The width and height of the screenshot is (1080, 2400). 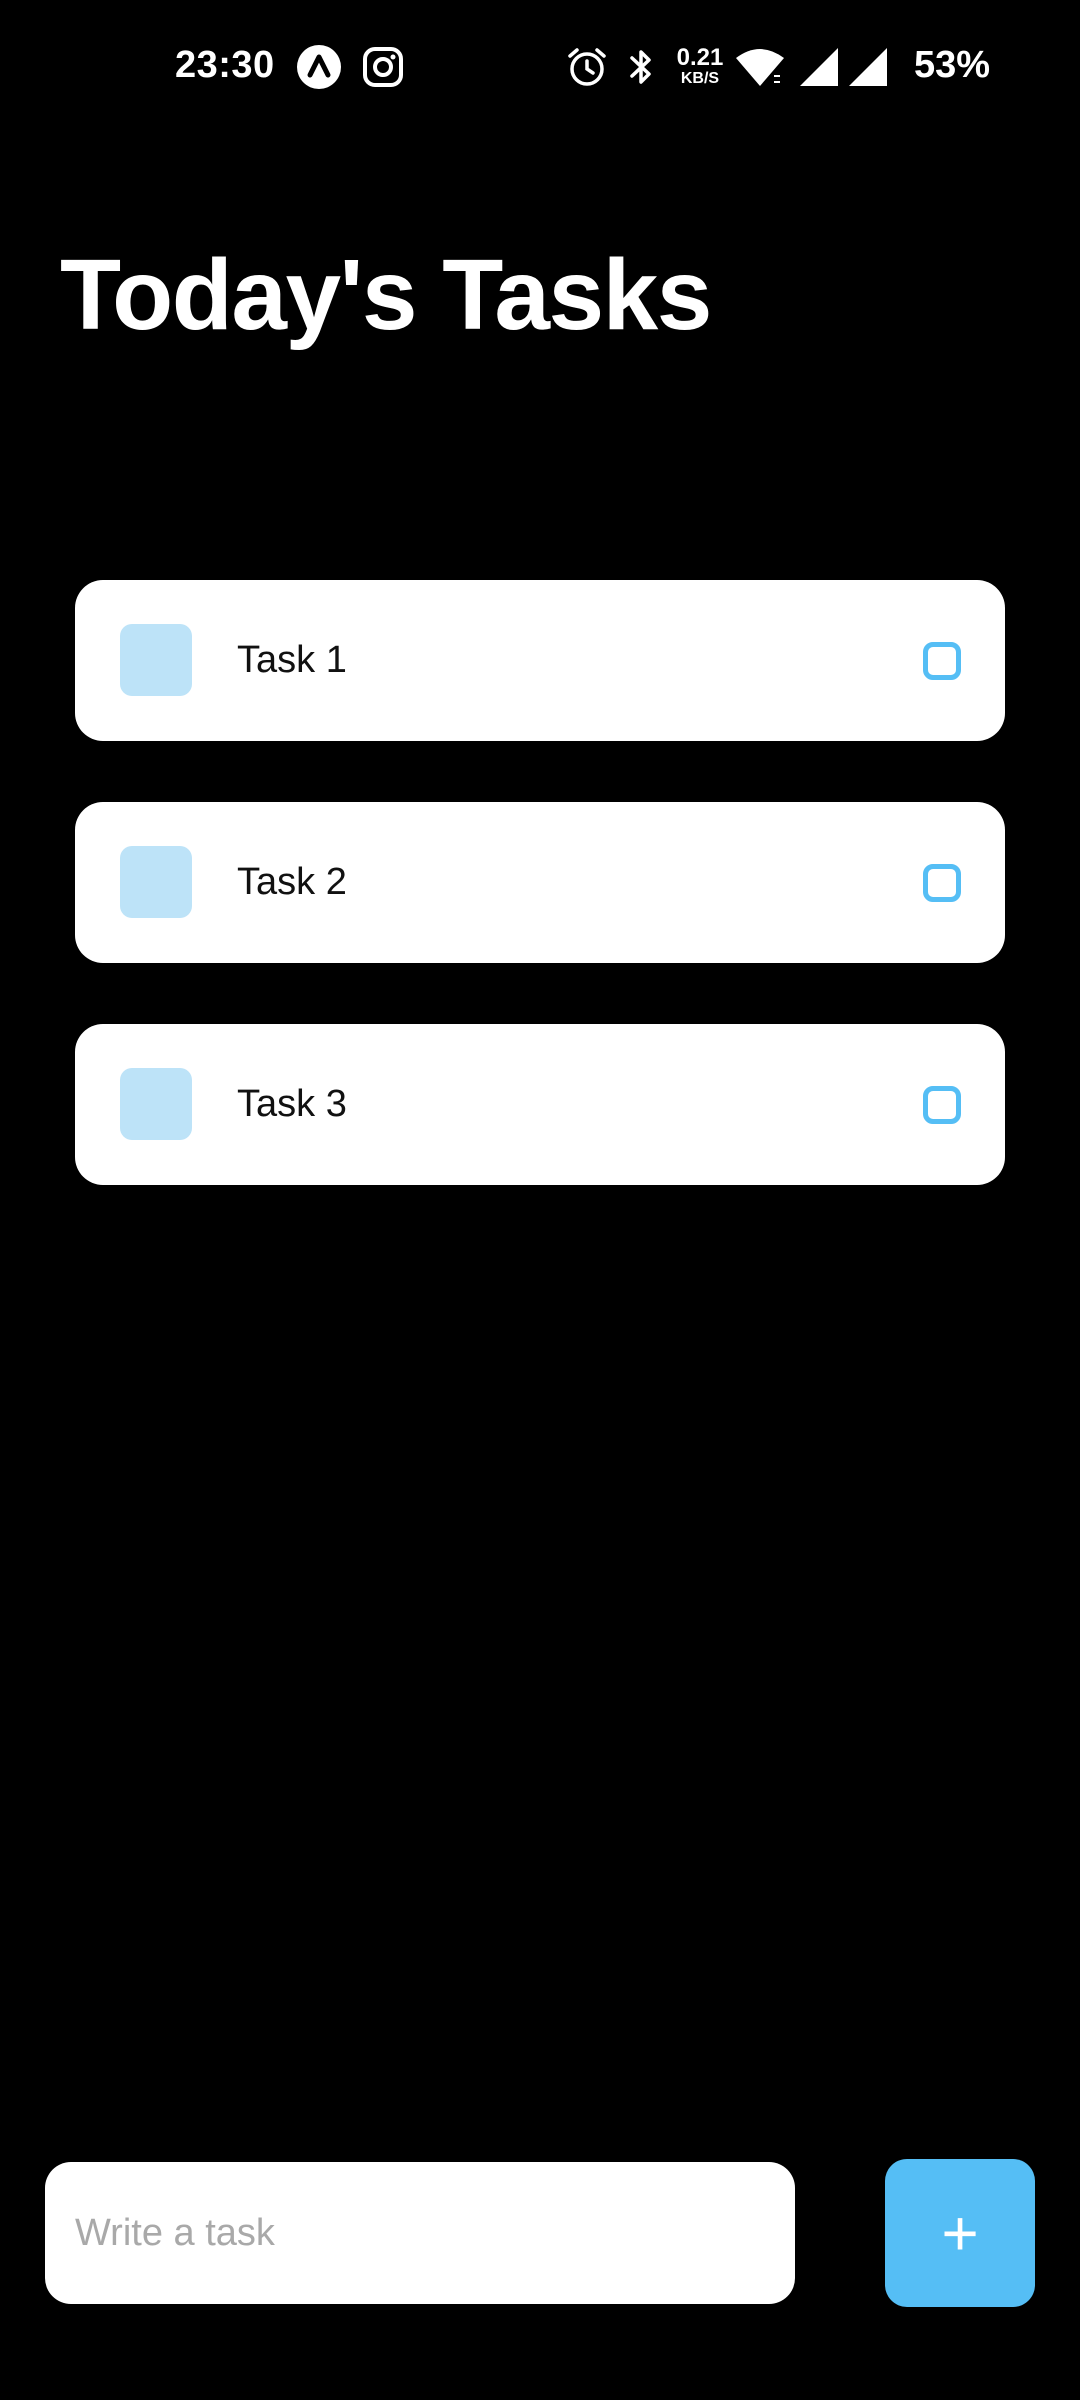 What do you see at coordinates (292, 660) in the screenshot?
I see `task-label: Task 1` at bounding box center [292, 660].